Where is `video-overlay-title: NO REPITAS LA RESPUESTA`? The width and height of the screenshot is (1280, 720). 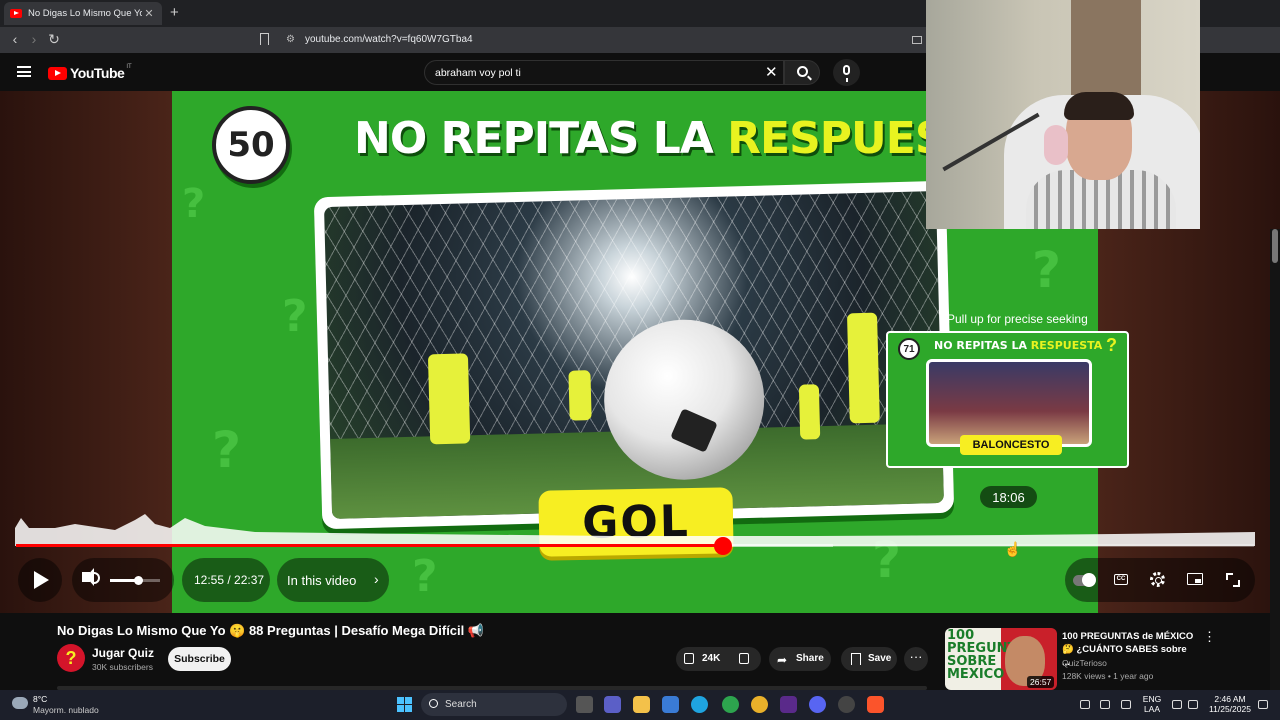 video-overlay-title: NO REPITAS LA RESPUESTA is located at coordinates (679, 138).